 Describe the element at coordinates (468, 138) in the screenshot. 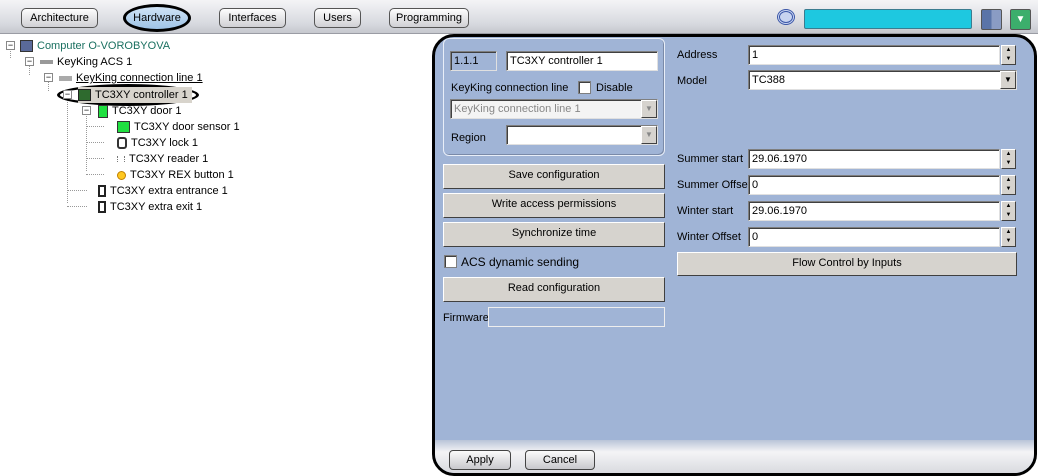

I see `region-label: Region` at that location.